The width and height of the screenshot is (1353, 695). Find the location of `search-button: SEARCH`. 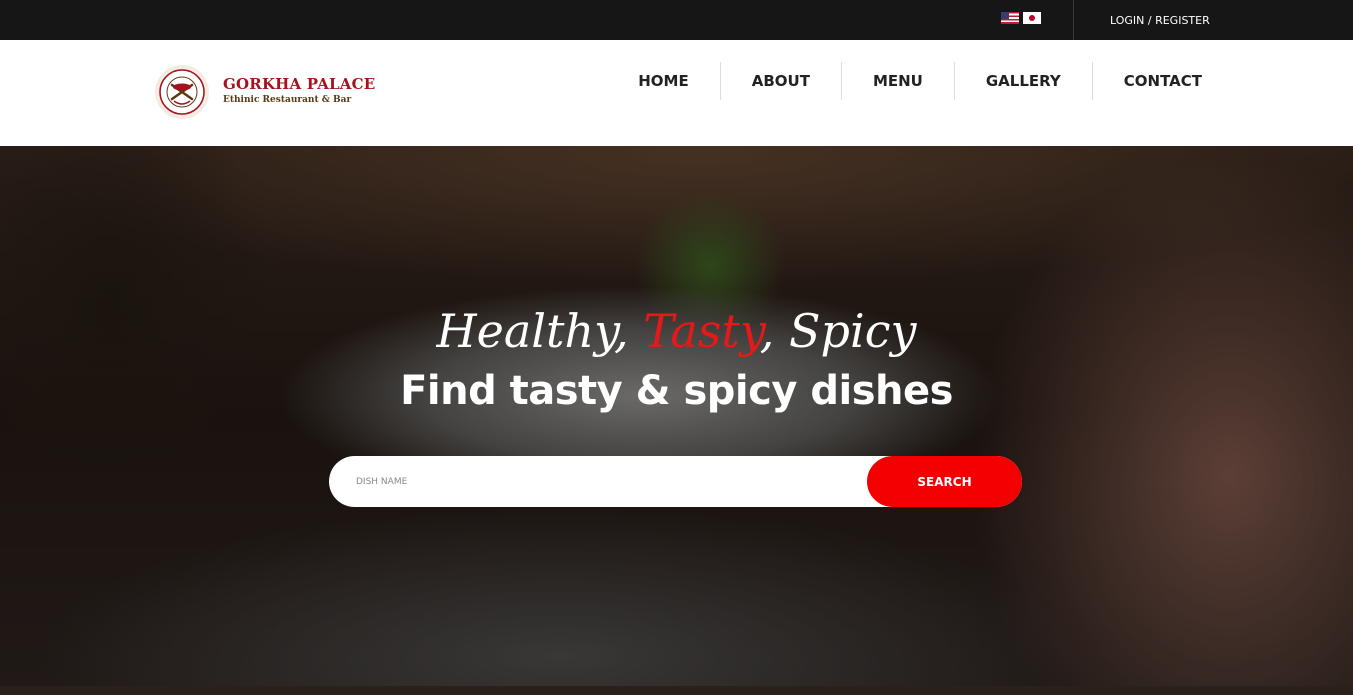

search-button: SEARCH is located at coordinates (944, 481).